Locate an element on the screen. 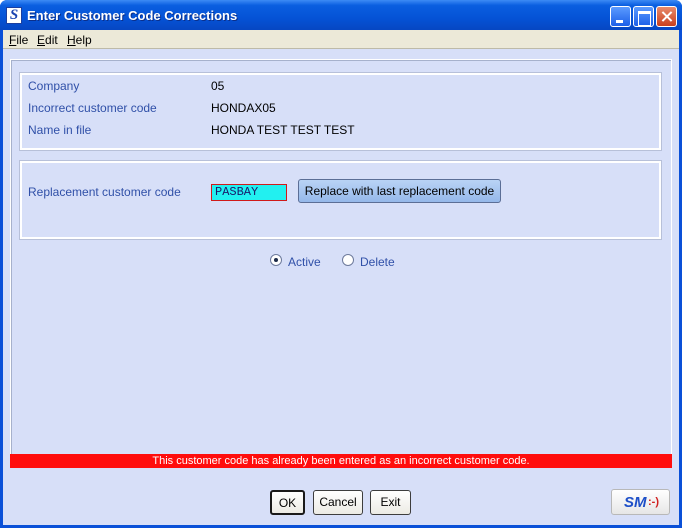 Image resolution: width=682 pixels, height=528 pixels. maximize-button is located at coordinates (643, 16).